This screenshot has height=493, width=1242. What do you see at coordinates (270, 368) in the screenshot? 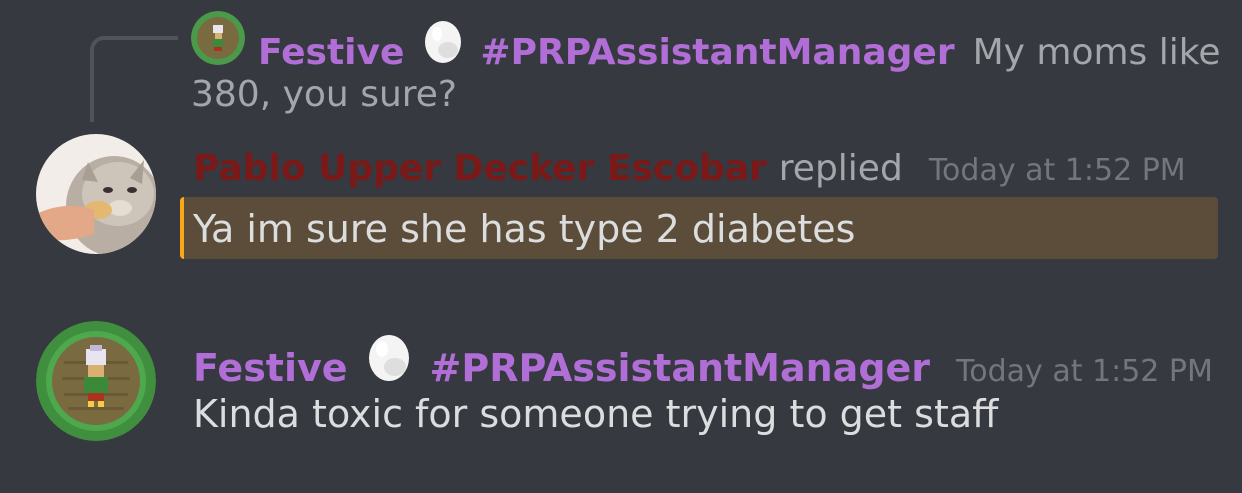
I see `message2-username: Festive` at bounding box center [270, 368].